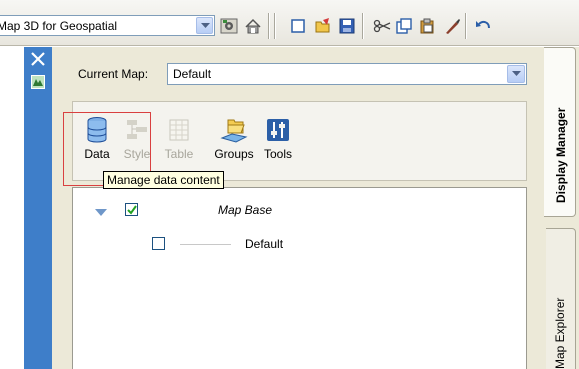 The image size is (579, 369). I want to click on table-icon, so click(179, 130).